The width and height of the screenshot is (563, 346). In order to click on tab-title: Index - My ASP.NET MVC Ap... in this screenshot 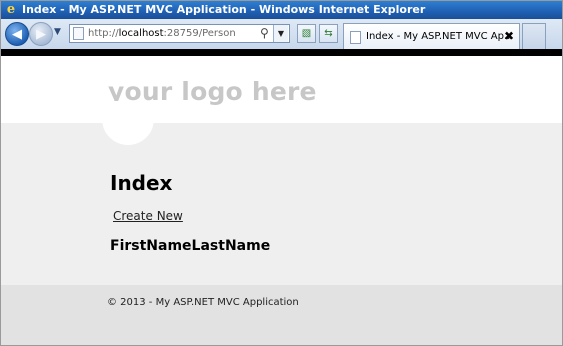, I will do `click(440, 36)`.